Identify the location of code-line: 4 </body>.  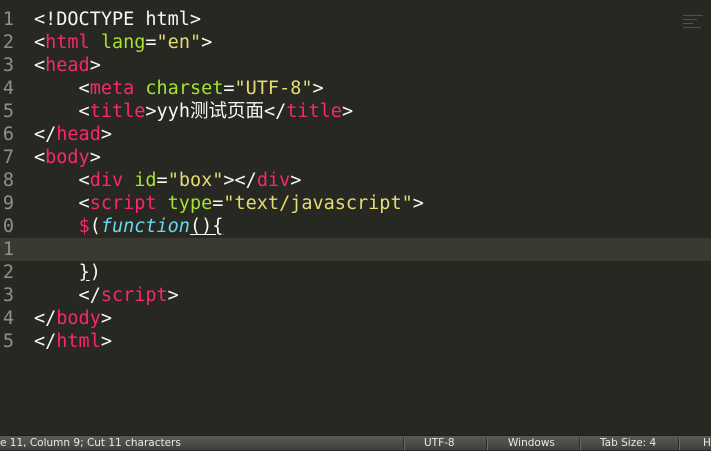
(355, 318).